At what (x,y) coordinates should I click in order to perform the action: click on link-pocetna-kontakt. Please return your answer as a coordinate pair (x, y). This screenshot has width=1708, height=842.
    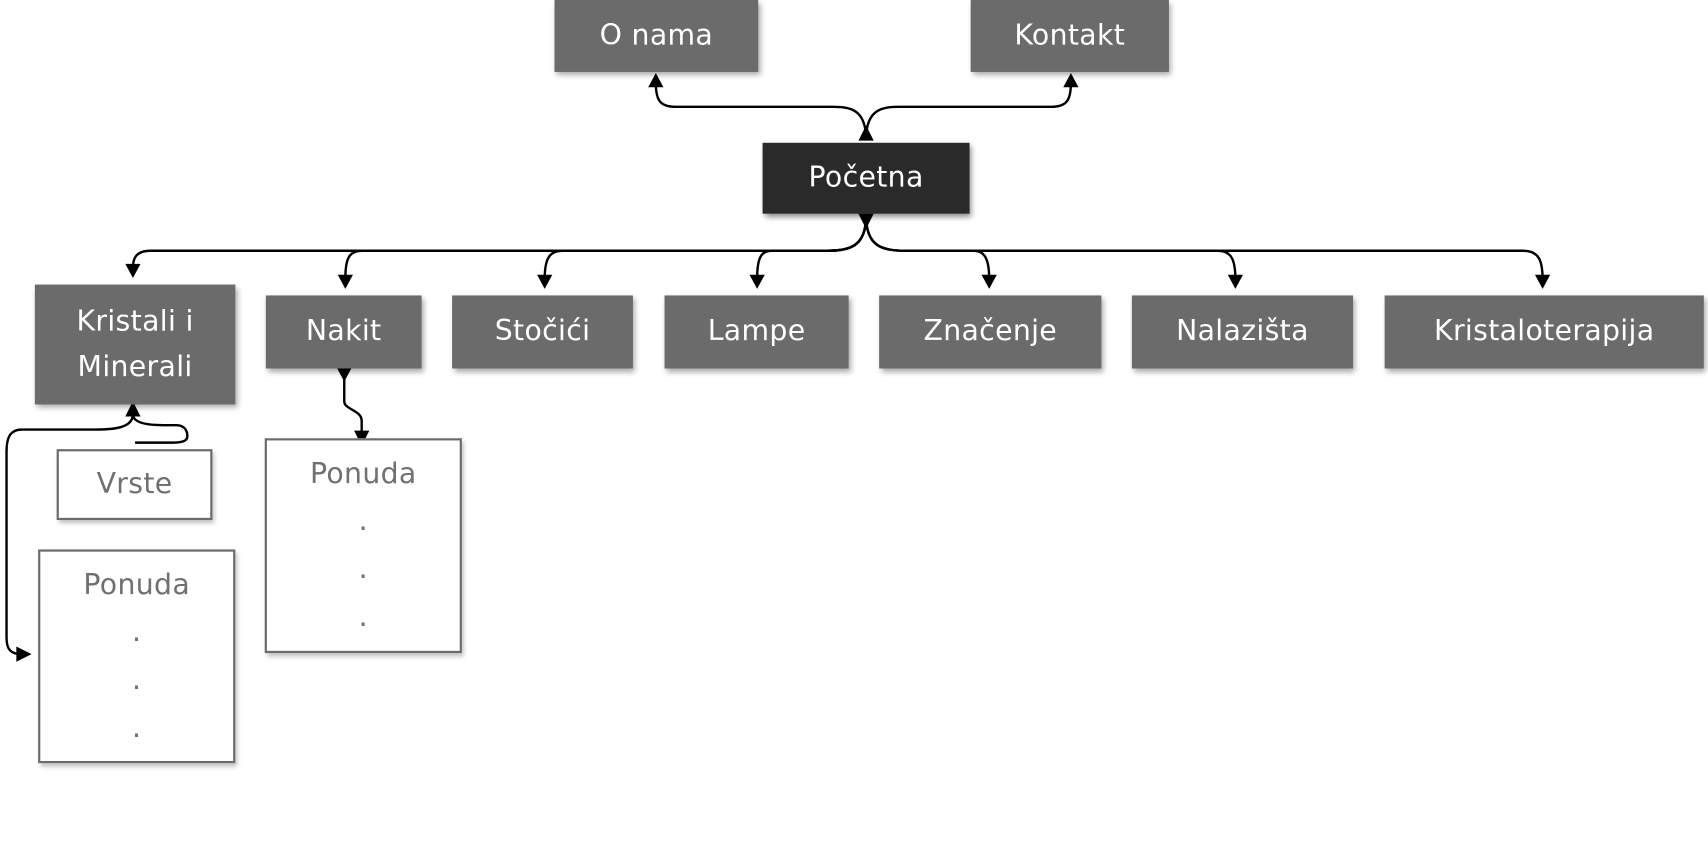
    Looking at the image, I should click on (968, 111).